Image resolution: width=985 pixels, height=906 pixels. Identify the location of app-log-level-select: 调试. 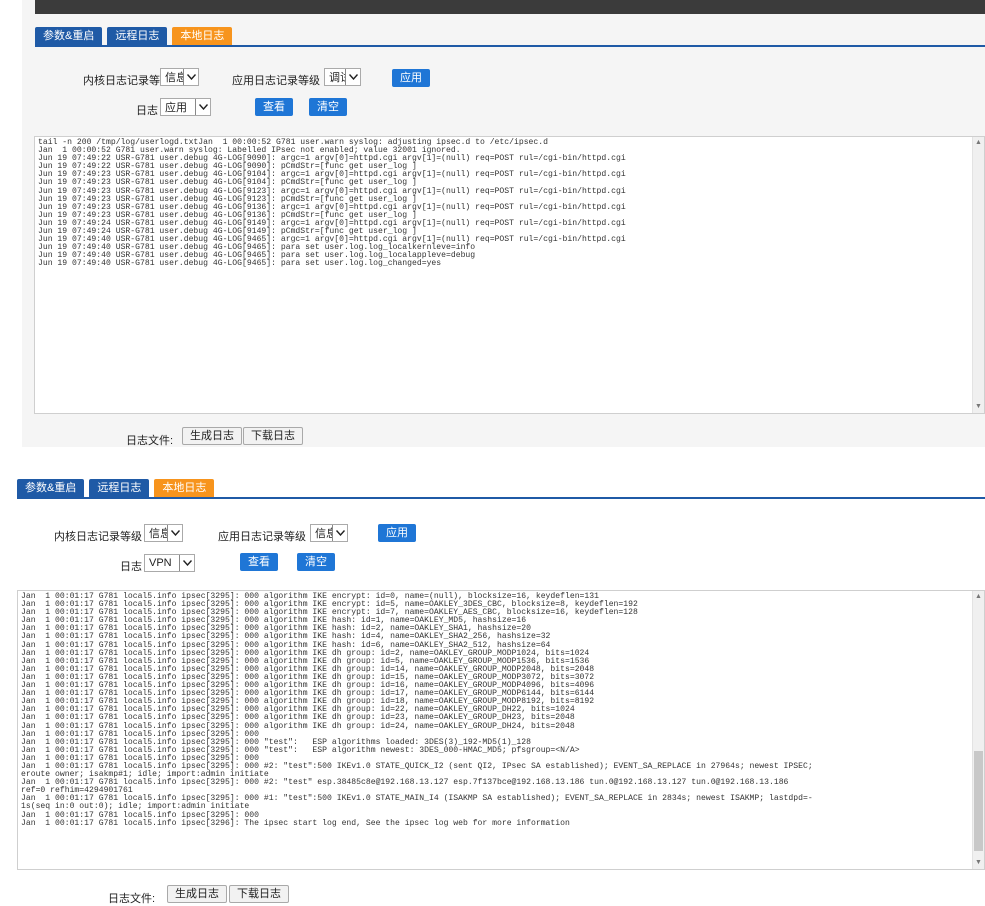
(342, 77).